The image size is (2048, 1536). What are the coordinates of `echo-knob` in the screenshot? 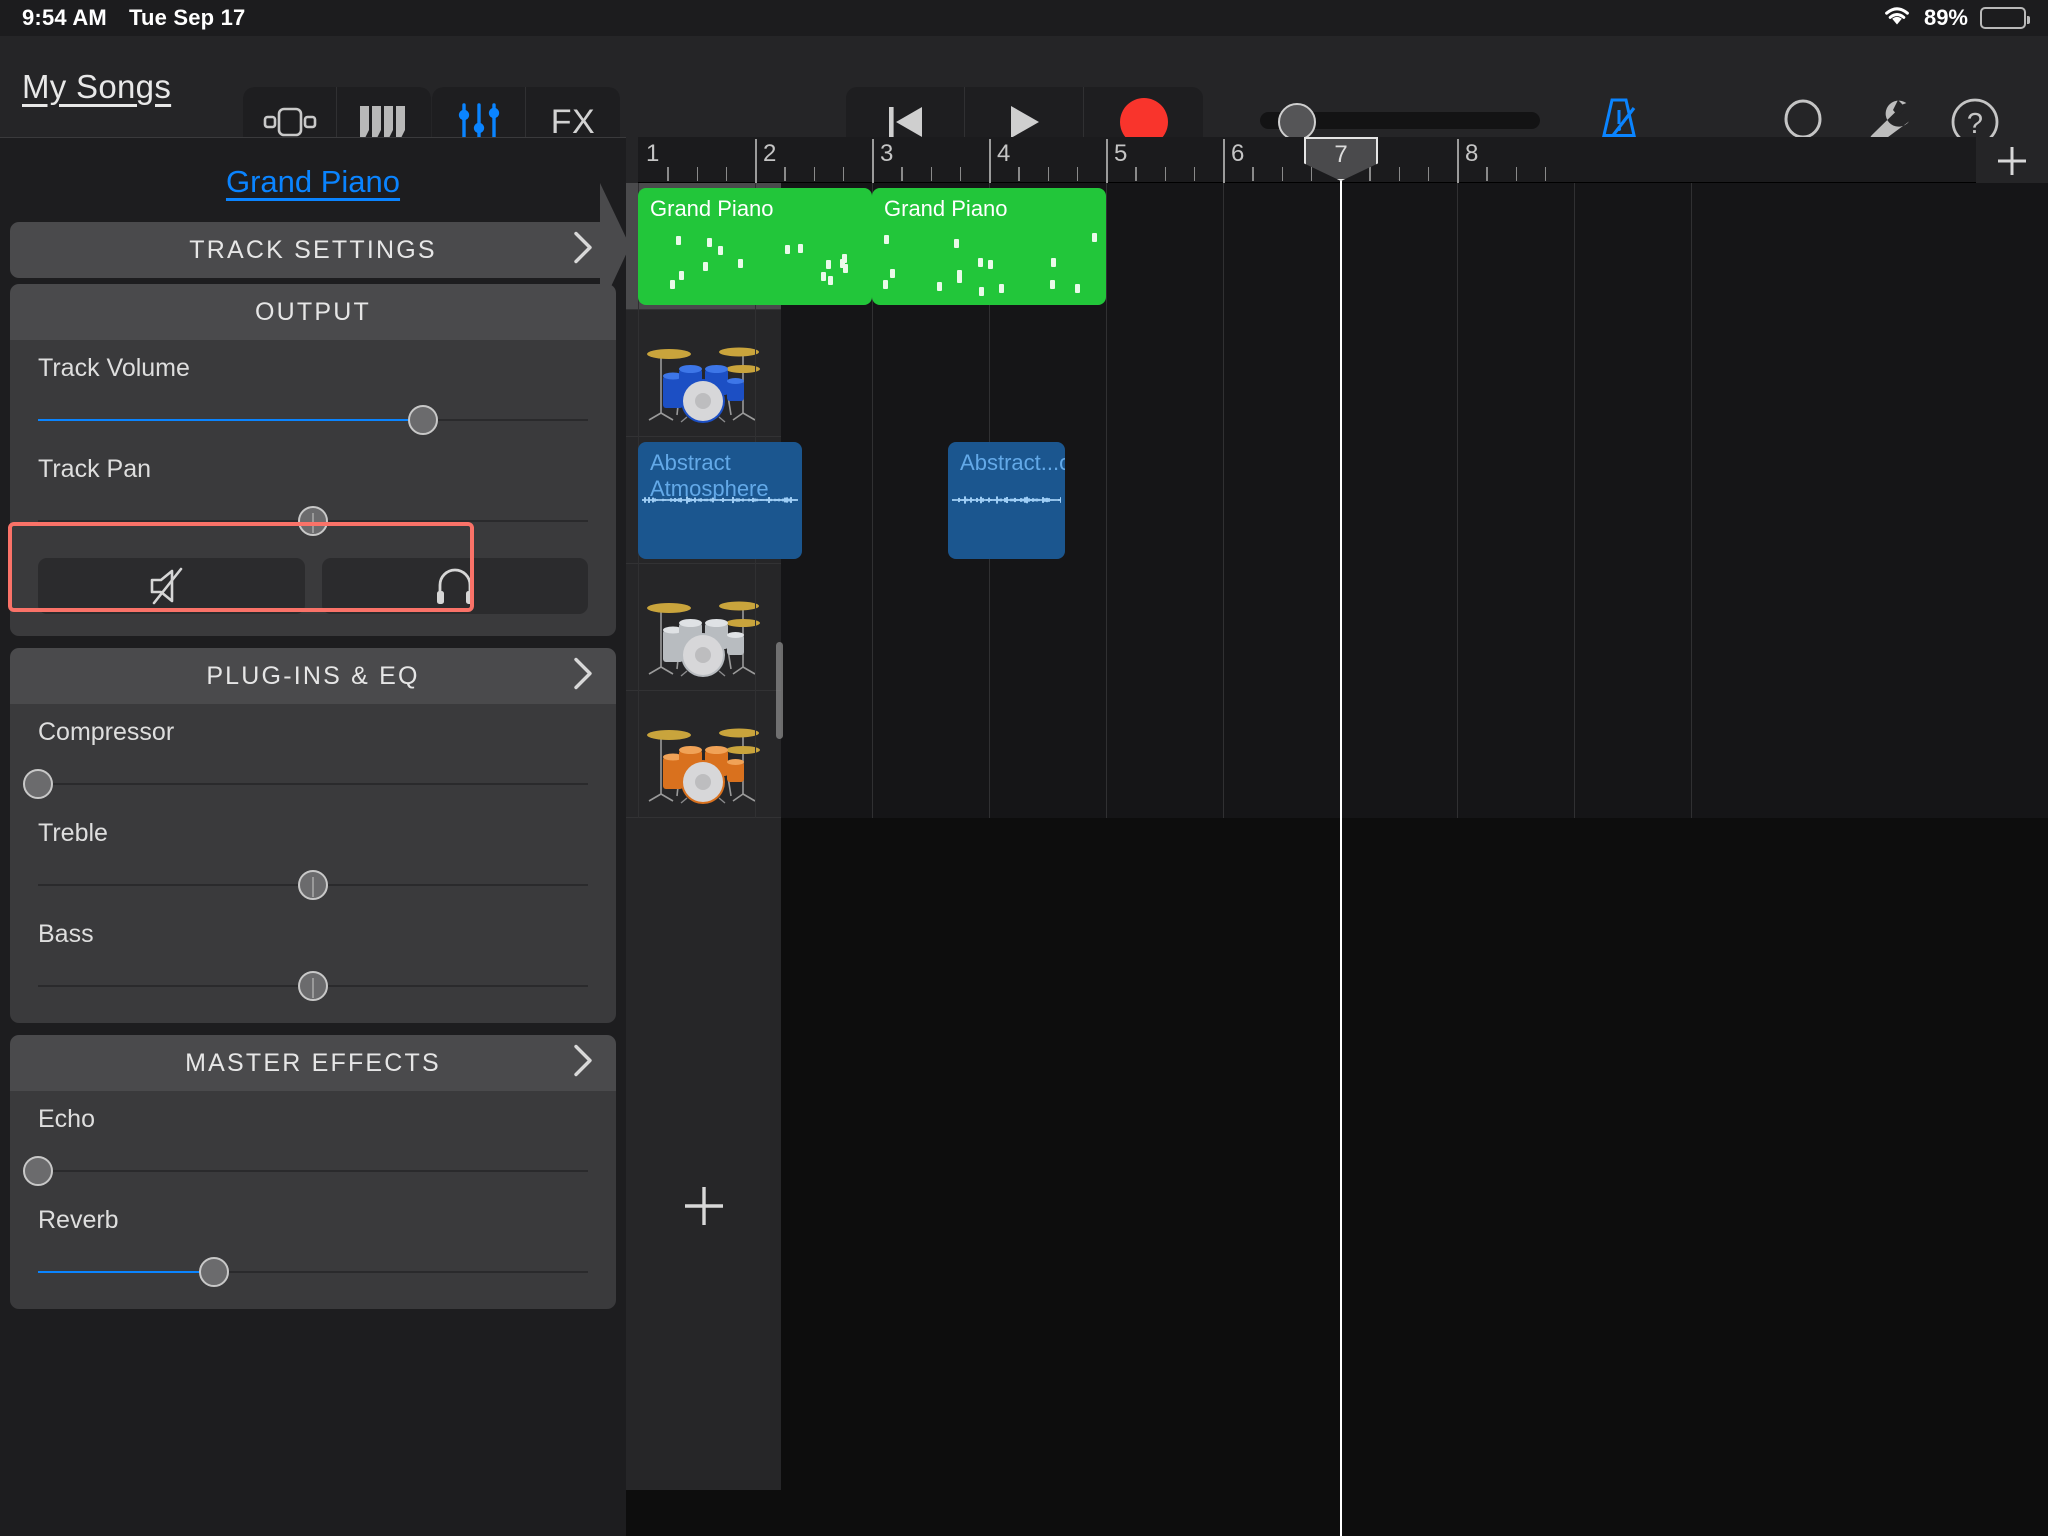 It's located at (38, 1171).